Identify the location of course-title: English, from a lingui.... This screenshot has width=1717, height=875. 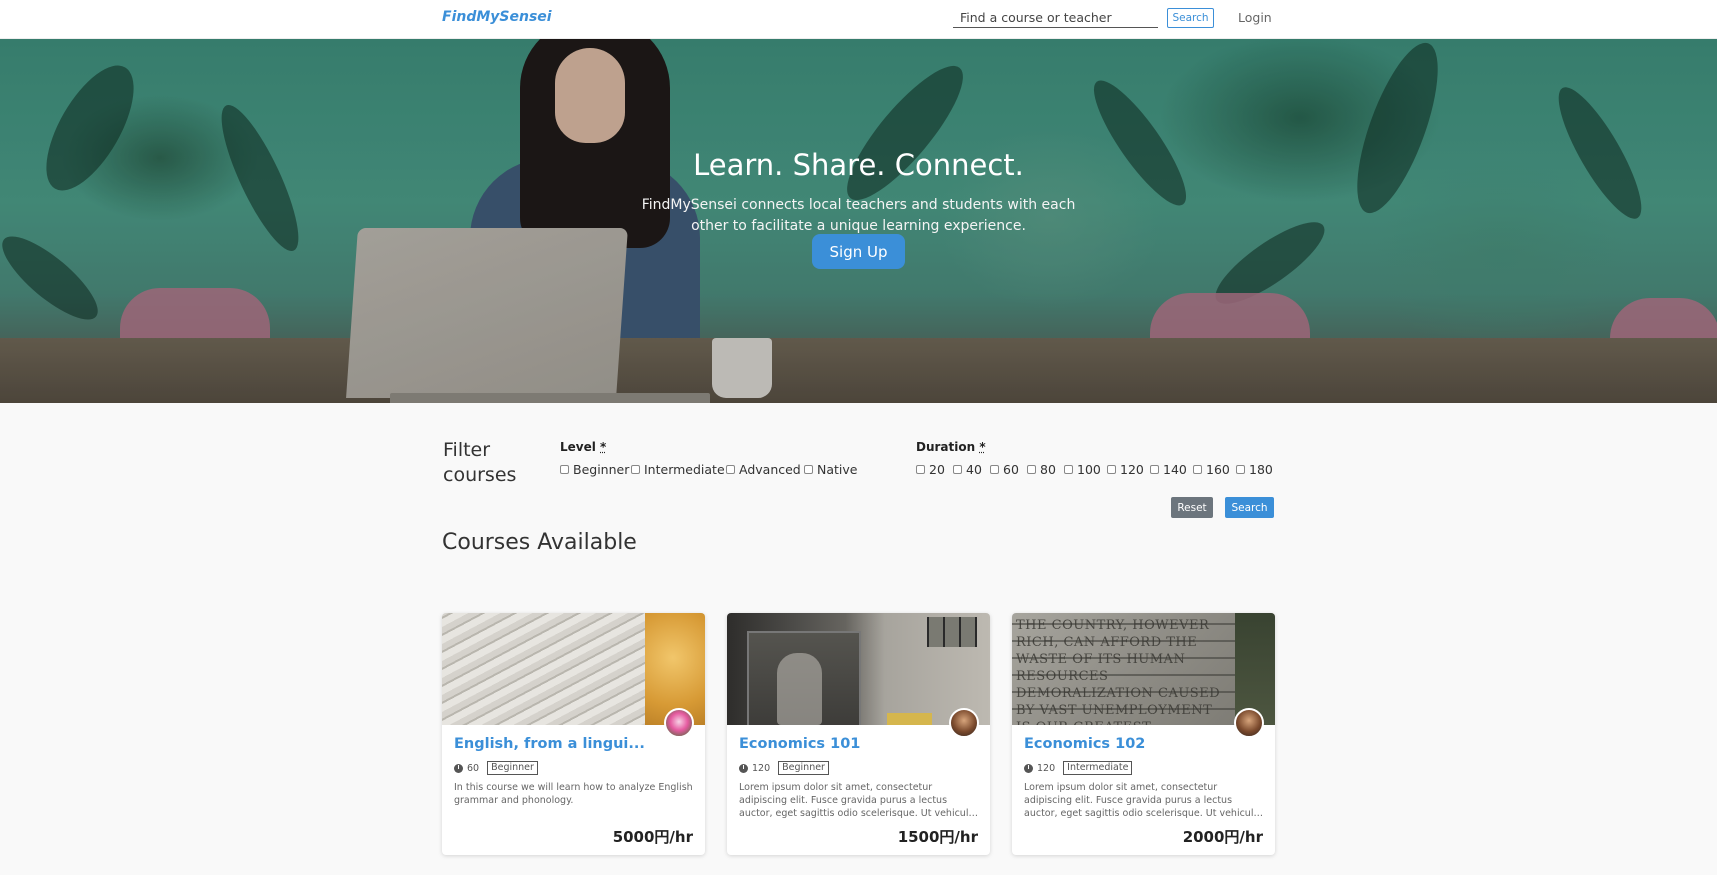
(554, 744).